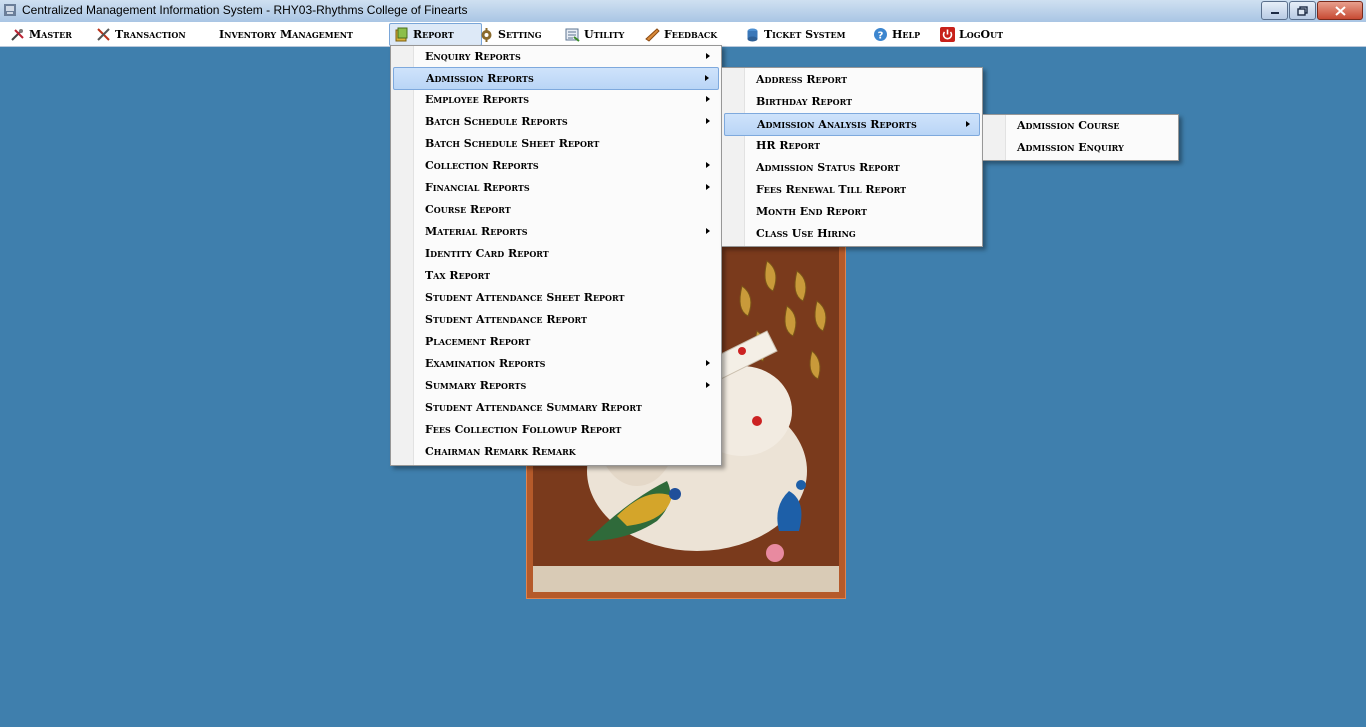 The image size is (1366, 727). I want to click on menu-item-label: HR Report, so click(788, 145).